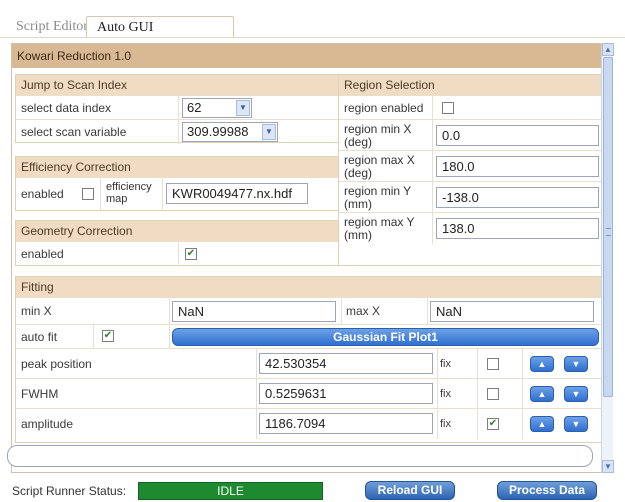 The height and width of the screenshot is (502, 625). What do you see at coordinates (177, 85) in the screenshot?
I see `jump-header: Jump to Scan Index` at bounding box center [177, 85].